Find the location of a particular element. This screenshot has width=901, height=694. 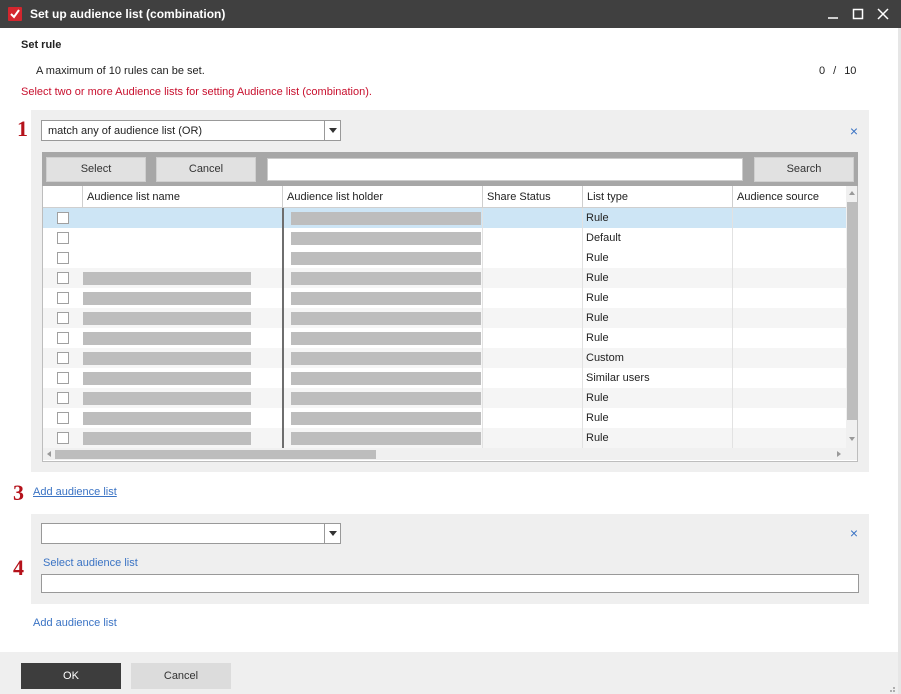

grid-vertical-scrollbar is located at coordinates (851, 317).